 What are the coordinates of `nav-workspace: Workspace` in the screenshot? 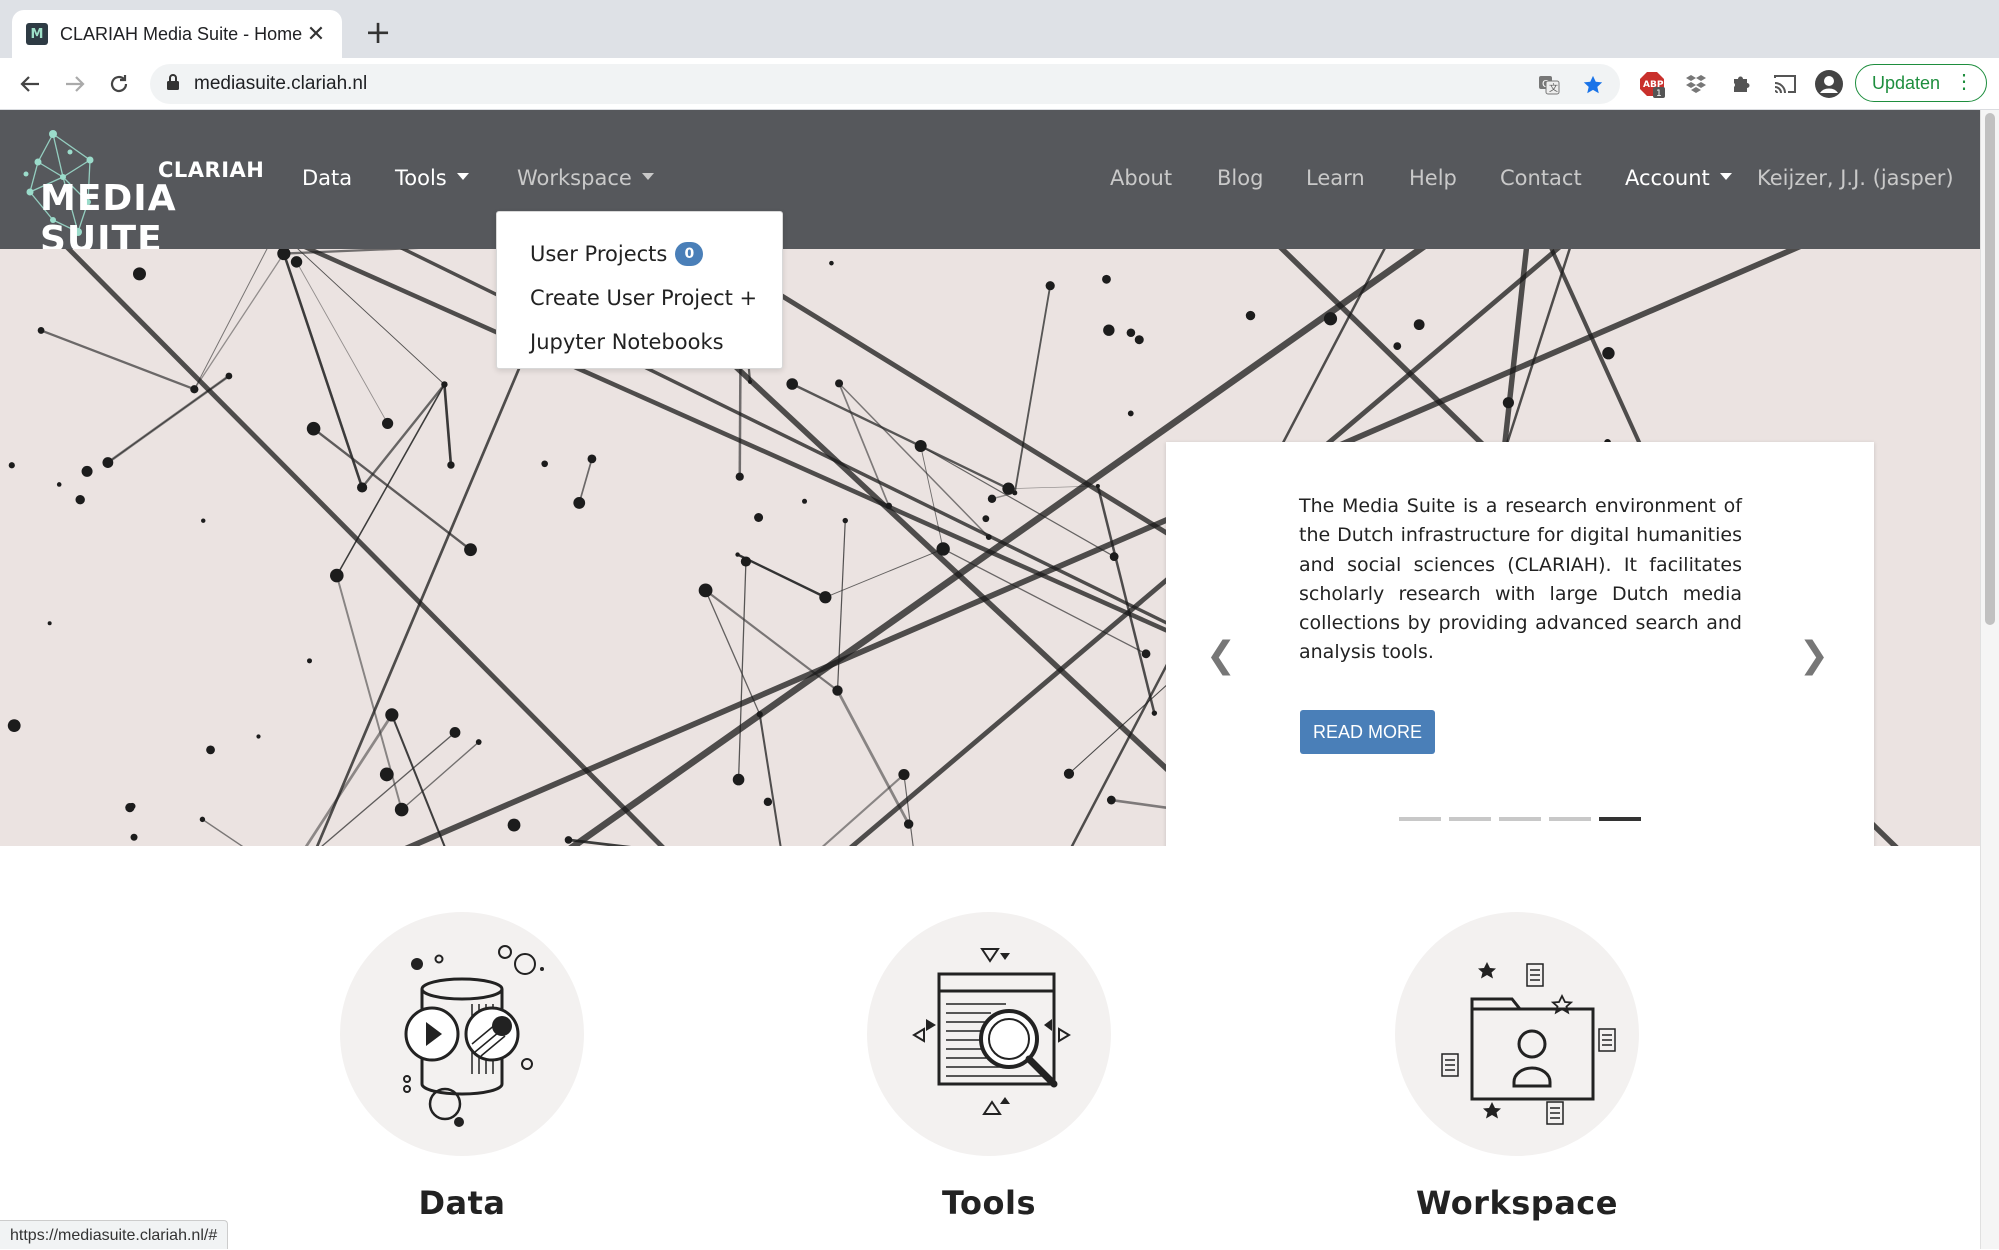 It's located at (585, 178).